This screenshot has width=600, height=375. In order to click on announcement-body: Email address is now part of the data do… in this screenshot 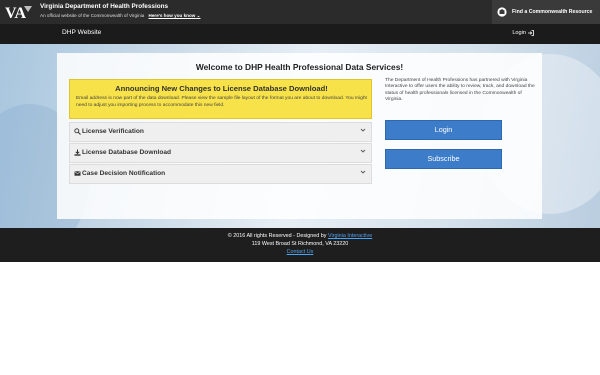, I will do `click(221, 102)`.